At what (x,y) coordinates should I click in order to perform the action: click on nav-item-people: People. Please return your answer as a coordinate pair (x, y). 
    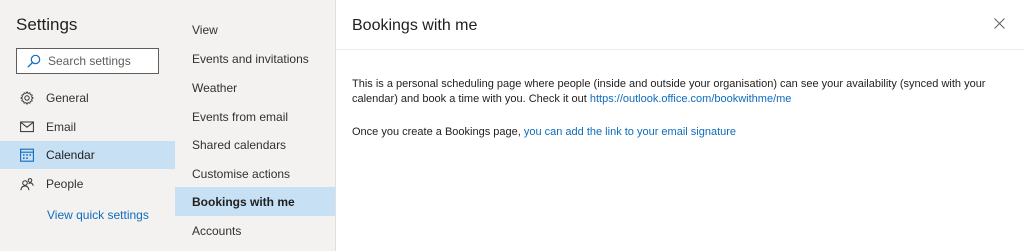
    Looking at the image, I should click on (87, 184).